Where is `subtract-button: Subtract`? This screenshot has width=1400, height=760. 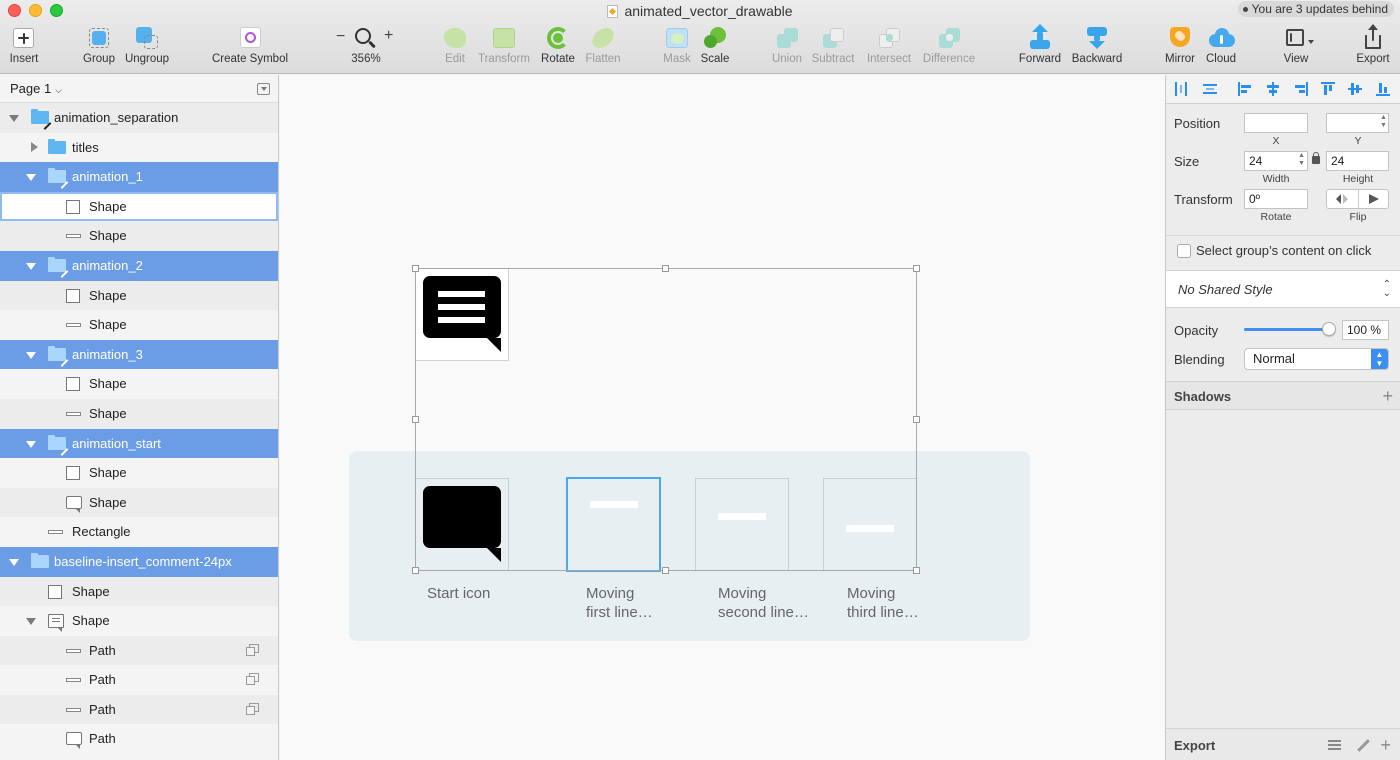 subtract-button: Subtract is located at coordinates (833, 45).